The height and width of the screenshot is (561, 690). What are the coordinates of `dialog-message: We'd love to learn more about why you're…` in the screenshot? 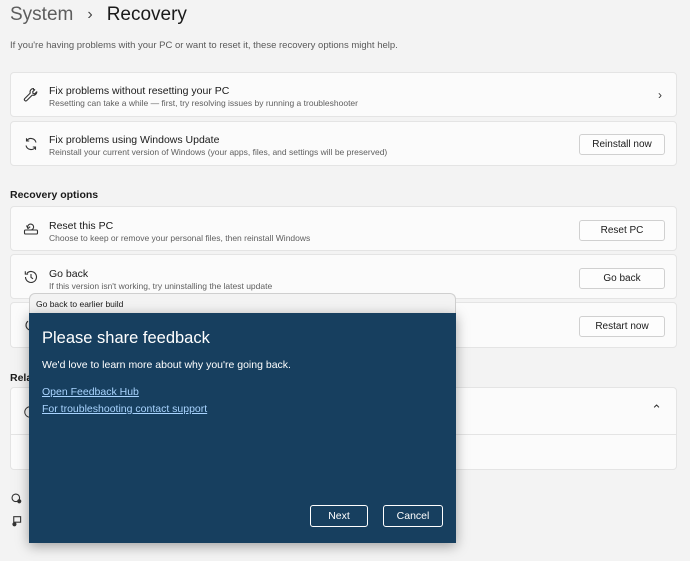 It's located at (166, 365).